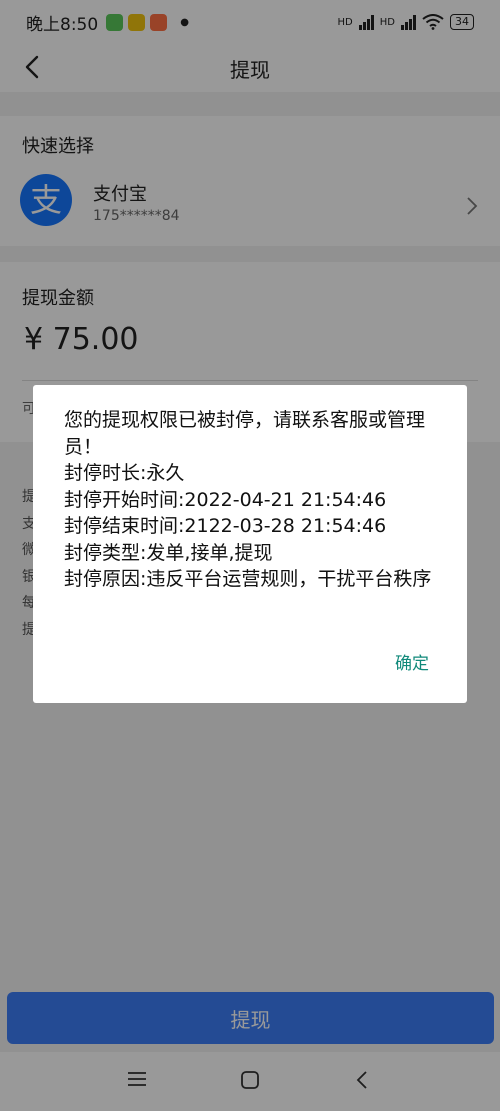  What do you see at coordinates (225, 526) in the screenshot?
I see `dialog-line: 封停结束时间:2122-03-28 21:54:46` at bounding box center [225, 526].